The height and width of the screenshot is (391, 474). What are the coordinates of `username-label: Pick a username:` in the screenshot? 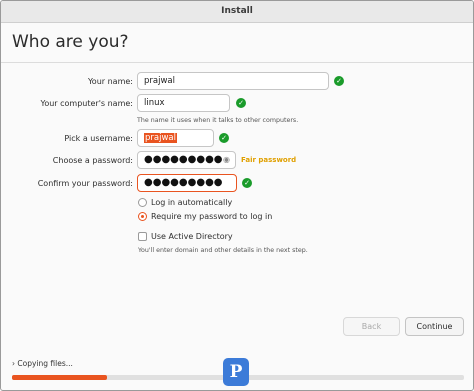 It's located at (98, 138).